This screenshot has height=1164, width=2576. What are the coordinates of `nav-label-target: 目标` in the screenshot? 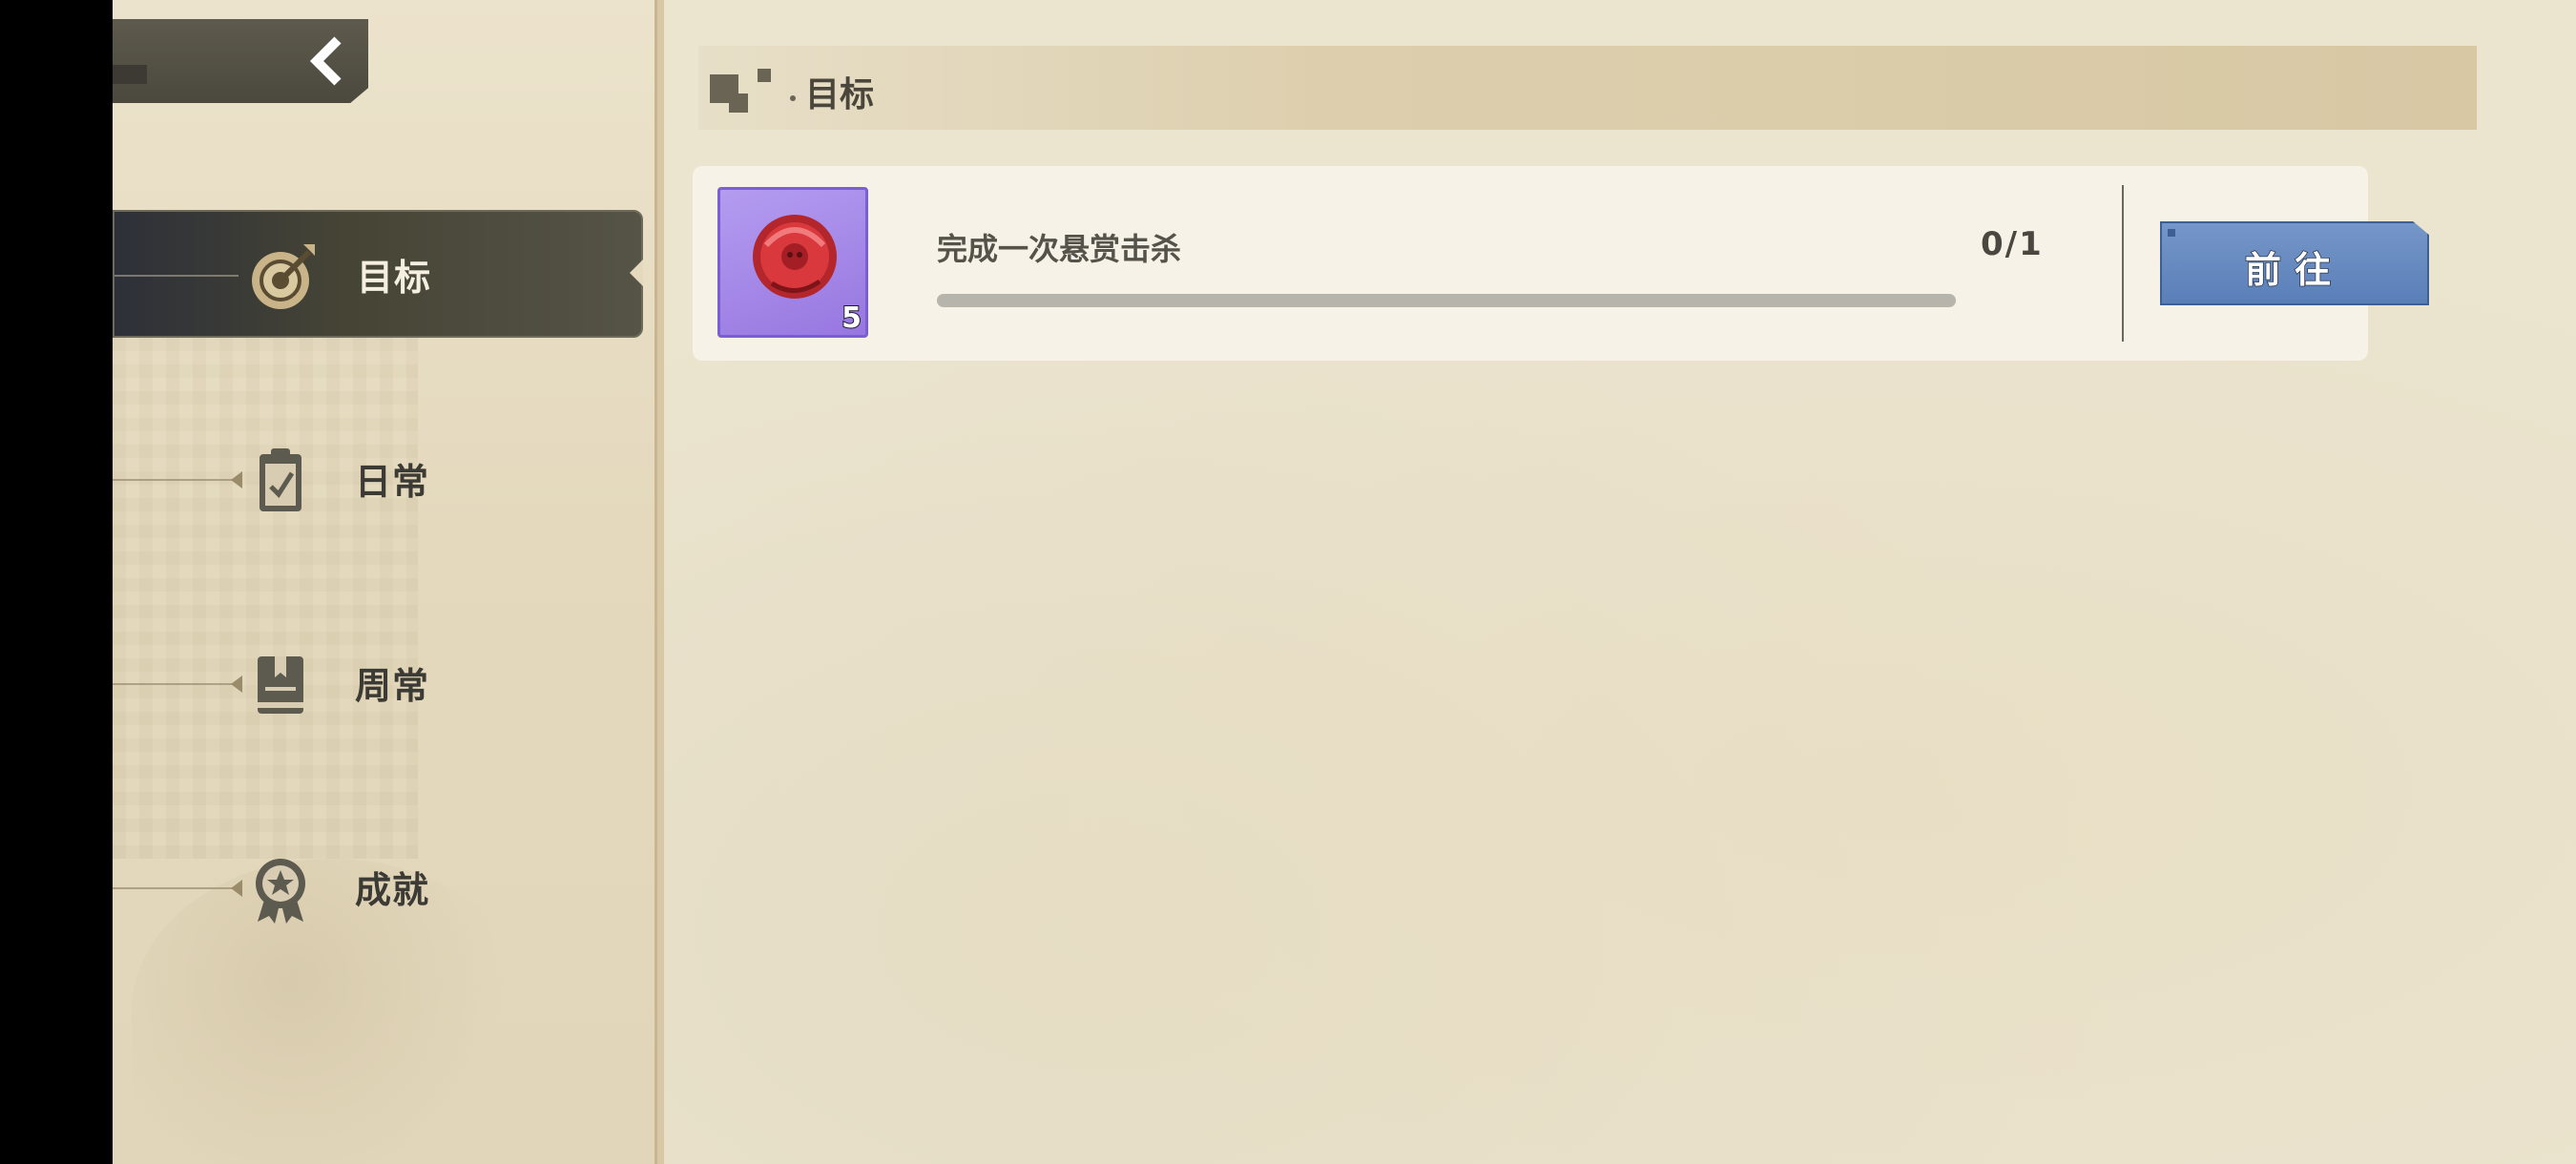 It's located at (394, 278).